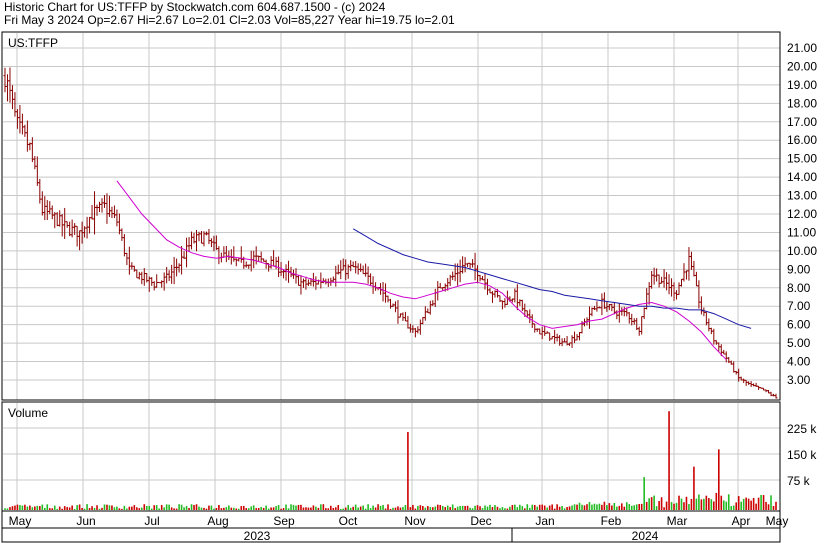 This screenshot has height=543, width=830. What do you see at coordinates (257, 536) in the screenshot?
I see `x-year-label: 2023` at bounding box center [257, 536].